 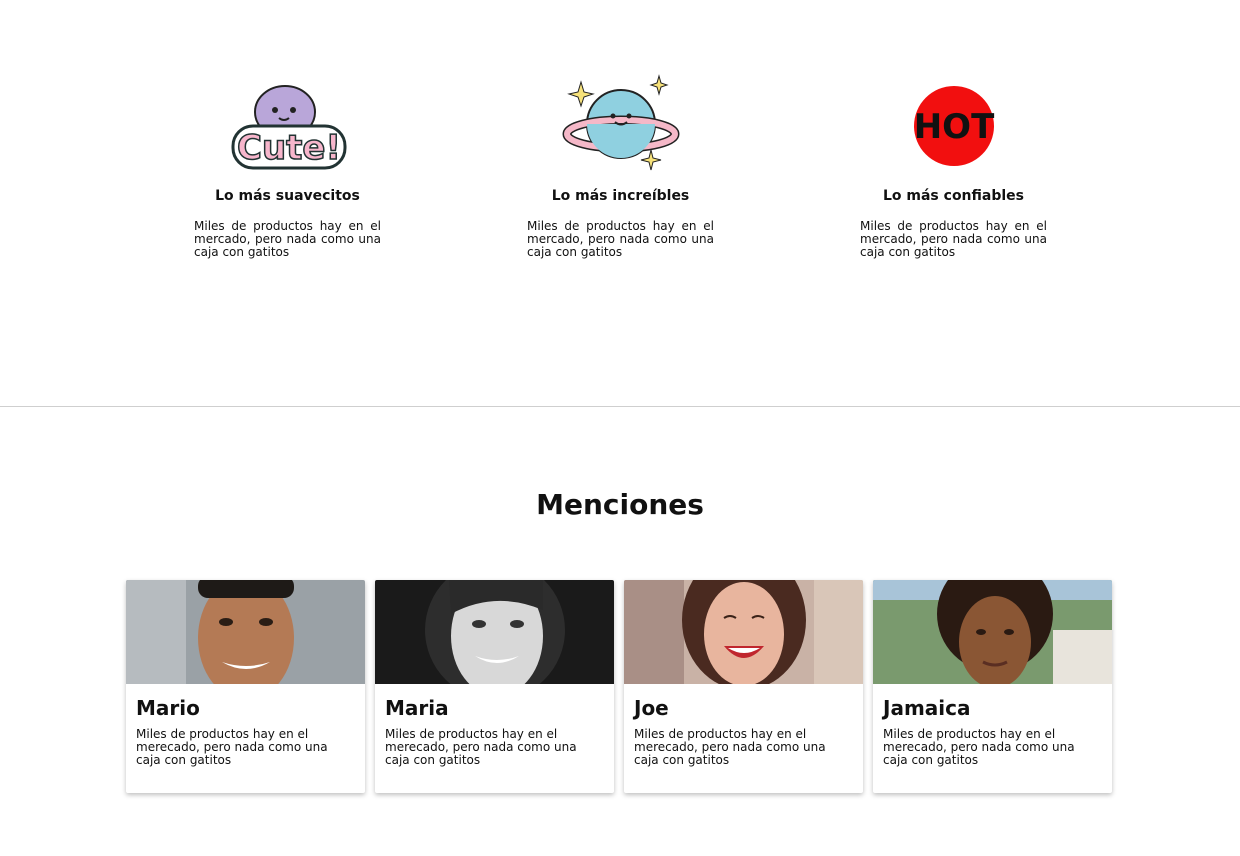 What do you see at coordinates (927, 708) in the screenshot?
I see `mention-name: Jamaica` at bounding box center [927, 708].